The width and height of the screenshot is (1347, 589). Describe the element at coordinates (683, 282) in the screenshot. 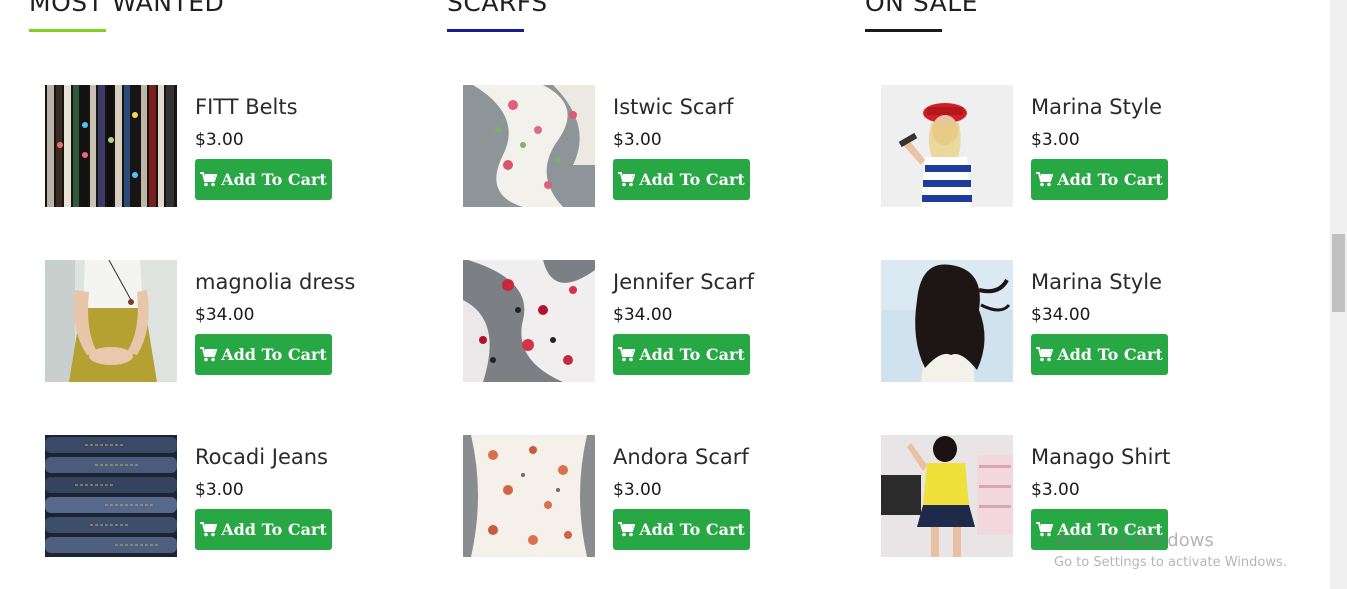

I see `product-name: Jennifer Scarf` at that location.